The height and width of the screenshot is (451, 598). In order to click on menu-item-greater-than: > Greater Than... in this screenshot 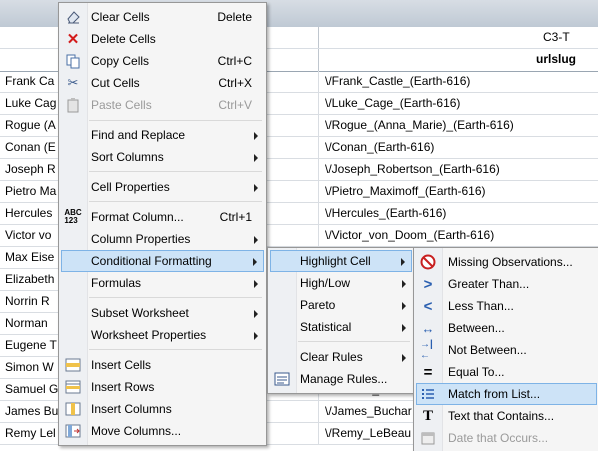, I will do `click(506, 284)`.